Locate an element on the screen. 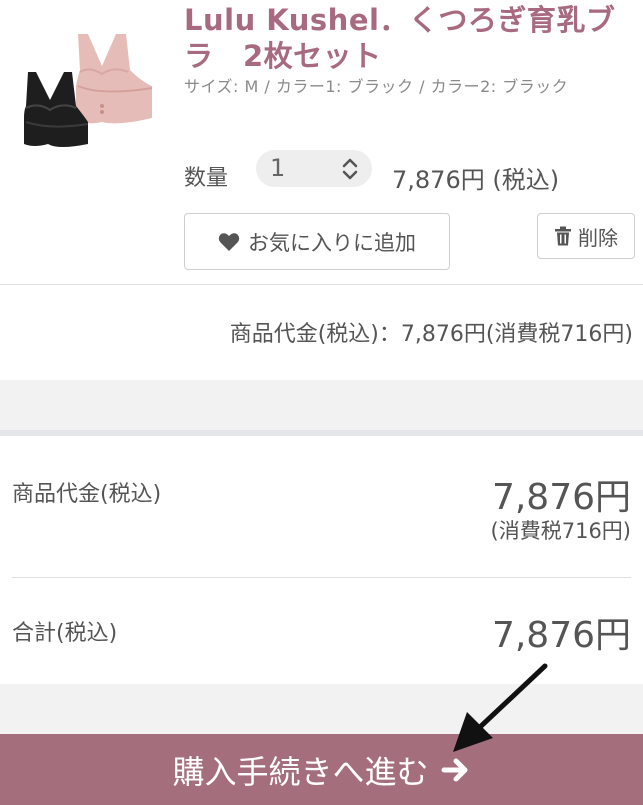 The width and height of the screenshot is (643, 805). total-value: 7,876円 is located at coordinates (561, 635).